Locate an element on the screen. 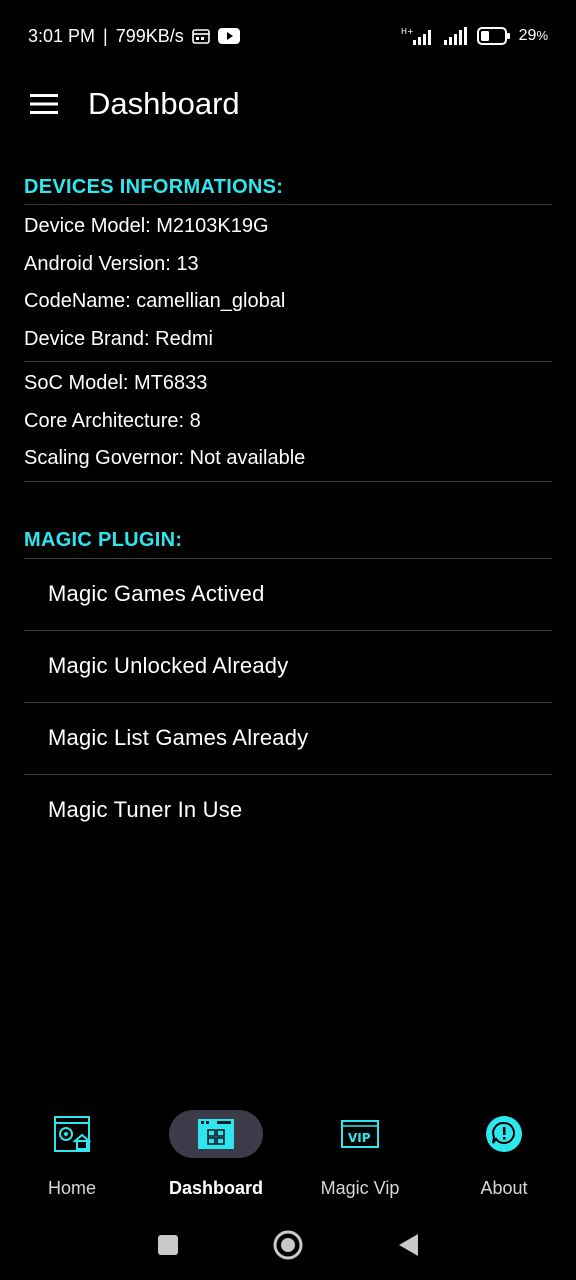  status-left: 3:01 PM | 799KB/s is located at coordinates (134, 36).